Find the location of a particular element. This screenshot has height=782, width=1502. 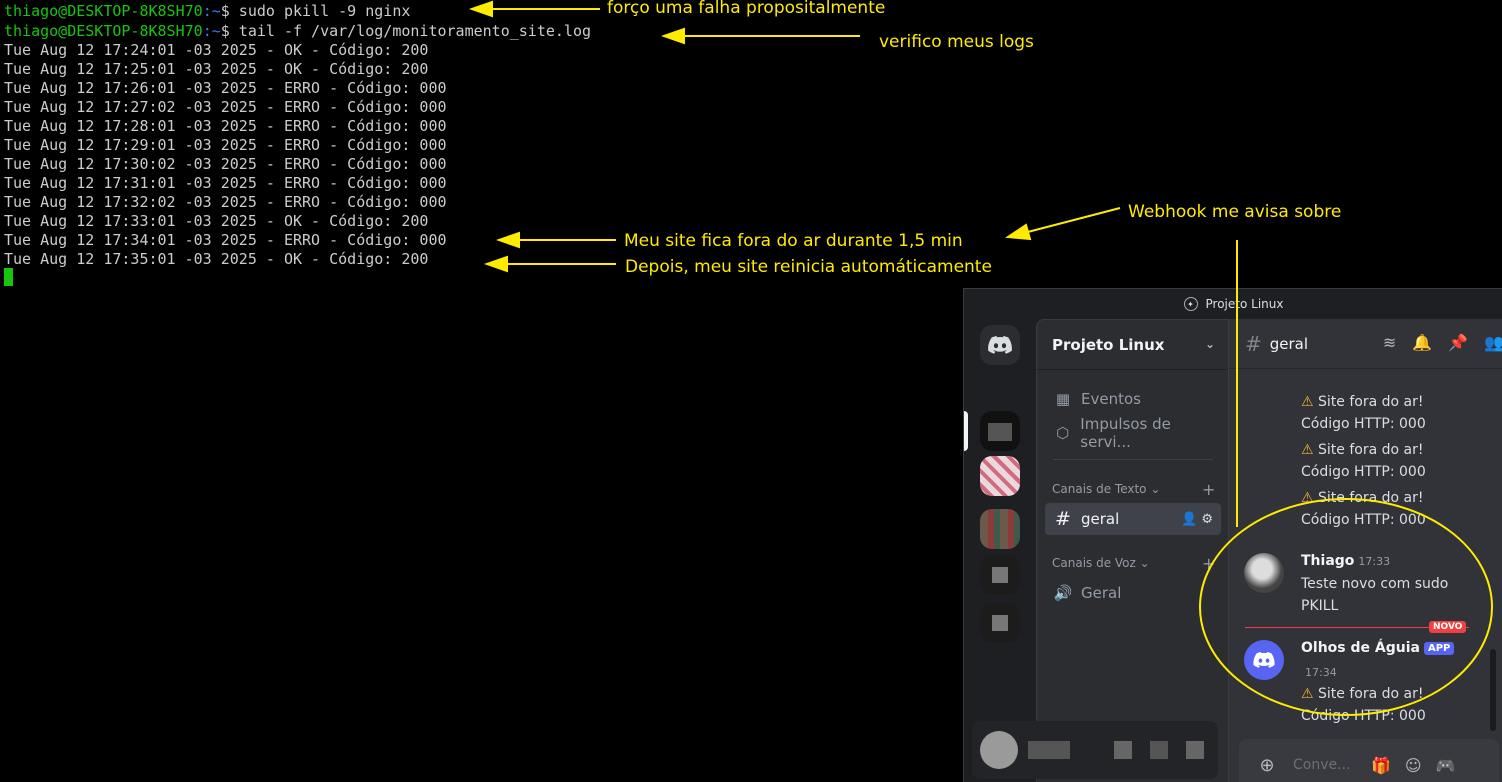

microphone-icon is located at coordinates (1123, 750).